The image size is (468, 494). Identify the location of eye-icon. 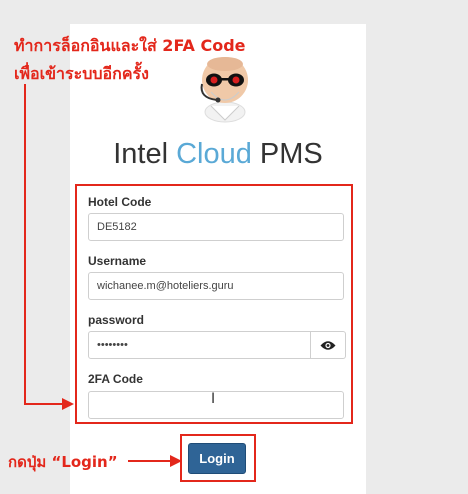
(328, 345).